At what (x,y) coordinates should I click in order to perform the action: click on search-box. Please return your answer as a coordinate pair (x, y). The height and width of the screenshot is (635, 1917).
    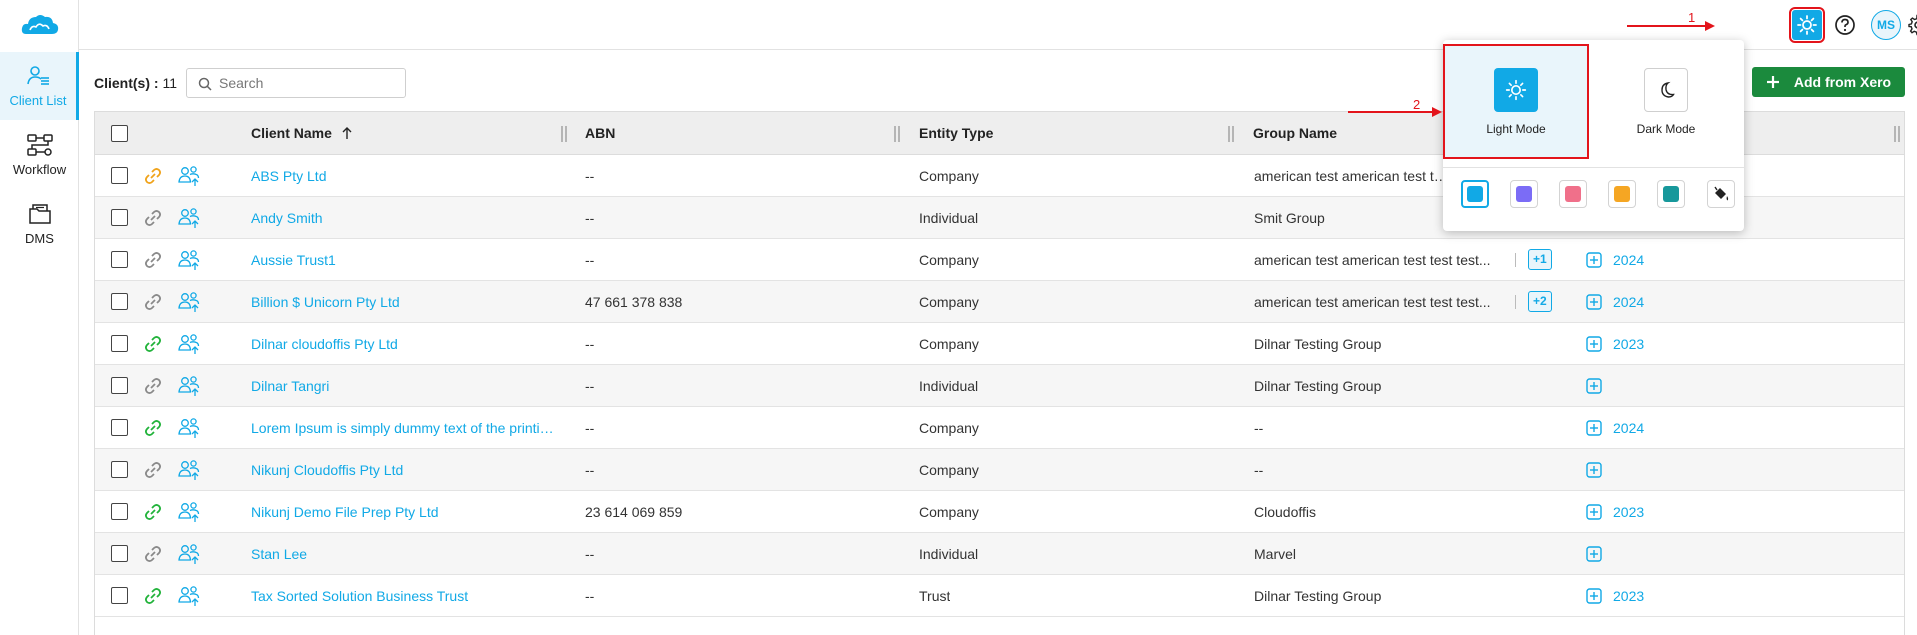
    Looking at the image, I should click on (296, 83).